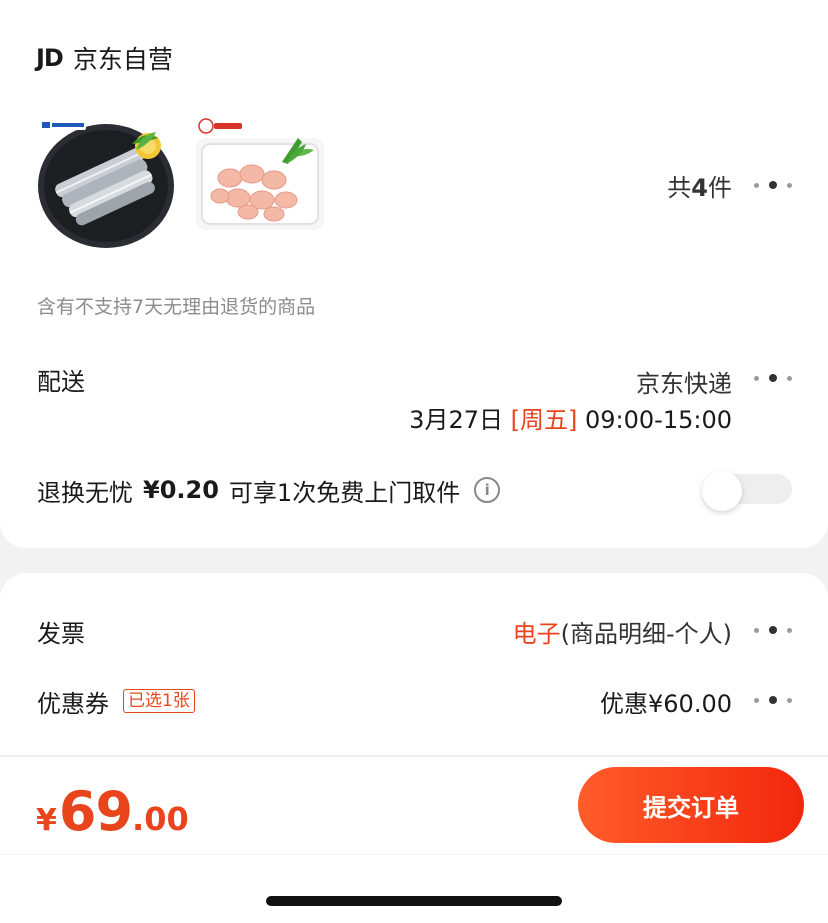 Image resolution: width=828 pixels, height=923 pixels. I want to click on coupon-label: 优惠券, so click(73, 703).